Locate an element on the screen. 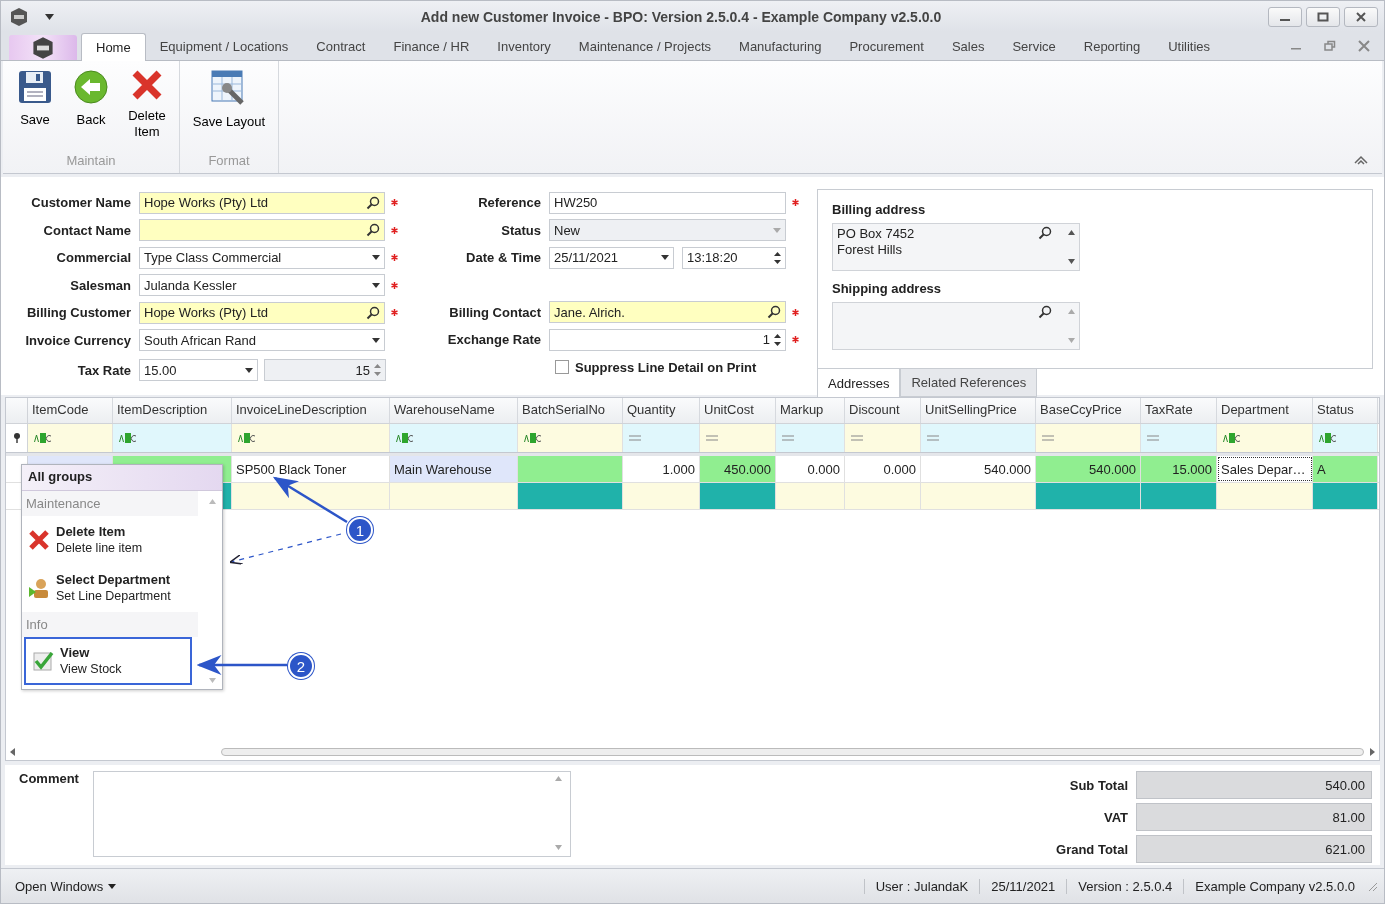 The width and height of the screenshot is (1385, 904). menu-group-label: Maintenance is located at coordinates (110, 503).